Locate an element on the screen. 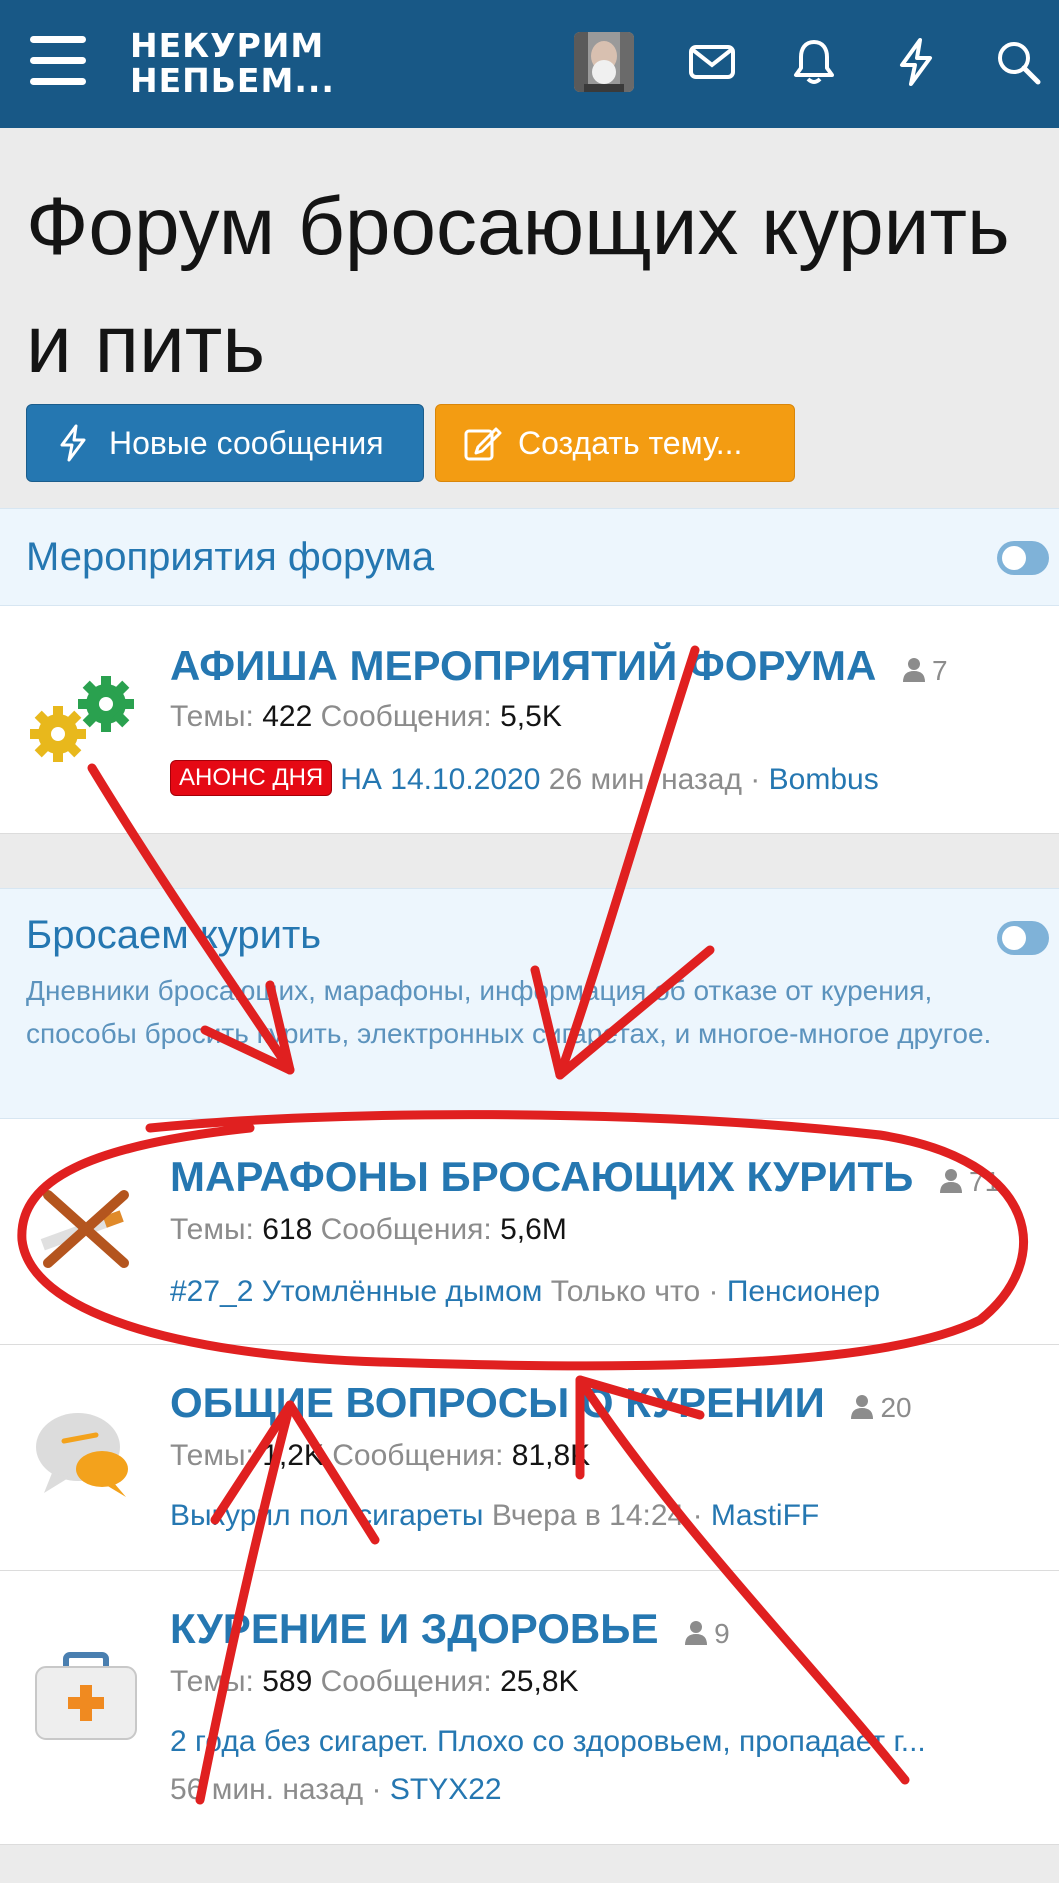  node-title-text: КУРЕНИЕ И ЗДОРОВЬЕ is located at coordinates (414, 1628).